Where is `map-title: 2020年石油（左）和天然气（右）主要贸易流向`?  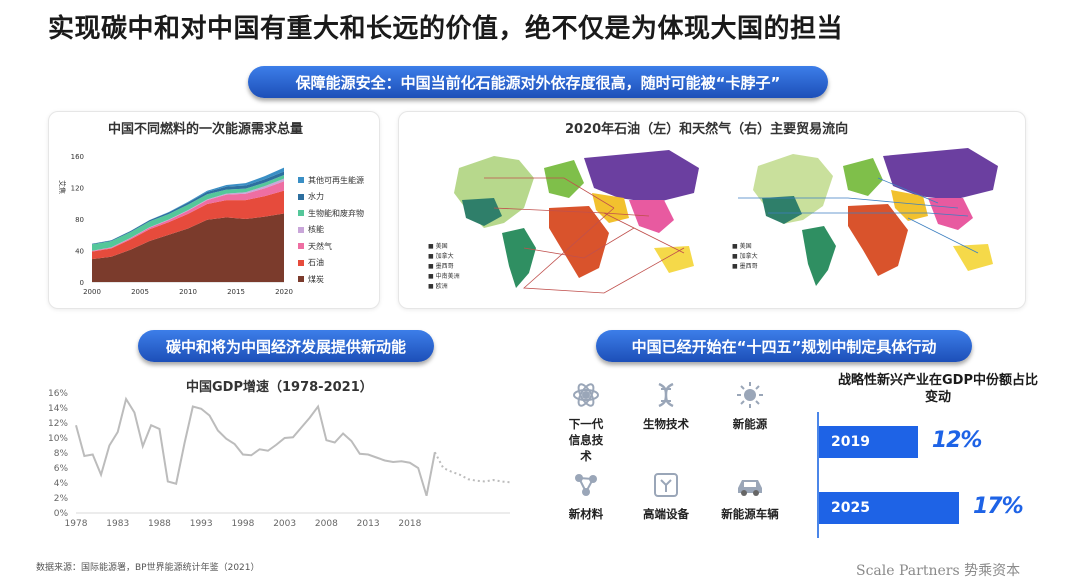 map-title: 2020年石油（左）和天然气（右）主要贸易流向 is located at coordinates (707, 129).